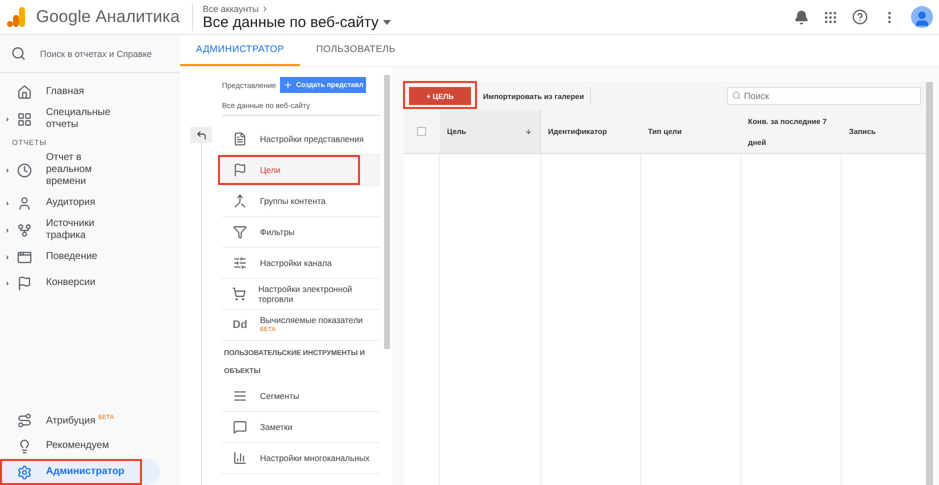  Describe the element at coordinates (528, 131) in the screenshot. I see `sort-arrow-icon` at that location.